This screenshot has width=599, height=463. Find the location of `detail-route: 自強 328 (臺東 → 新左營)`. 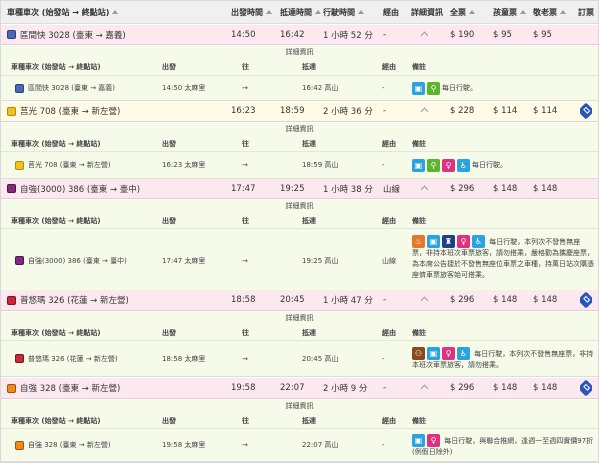

detail-route: 自強 328 (臺東 → 新左營) is located at coordinates (69, 445).